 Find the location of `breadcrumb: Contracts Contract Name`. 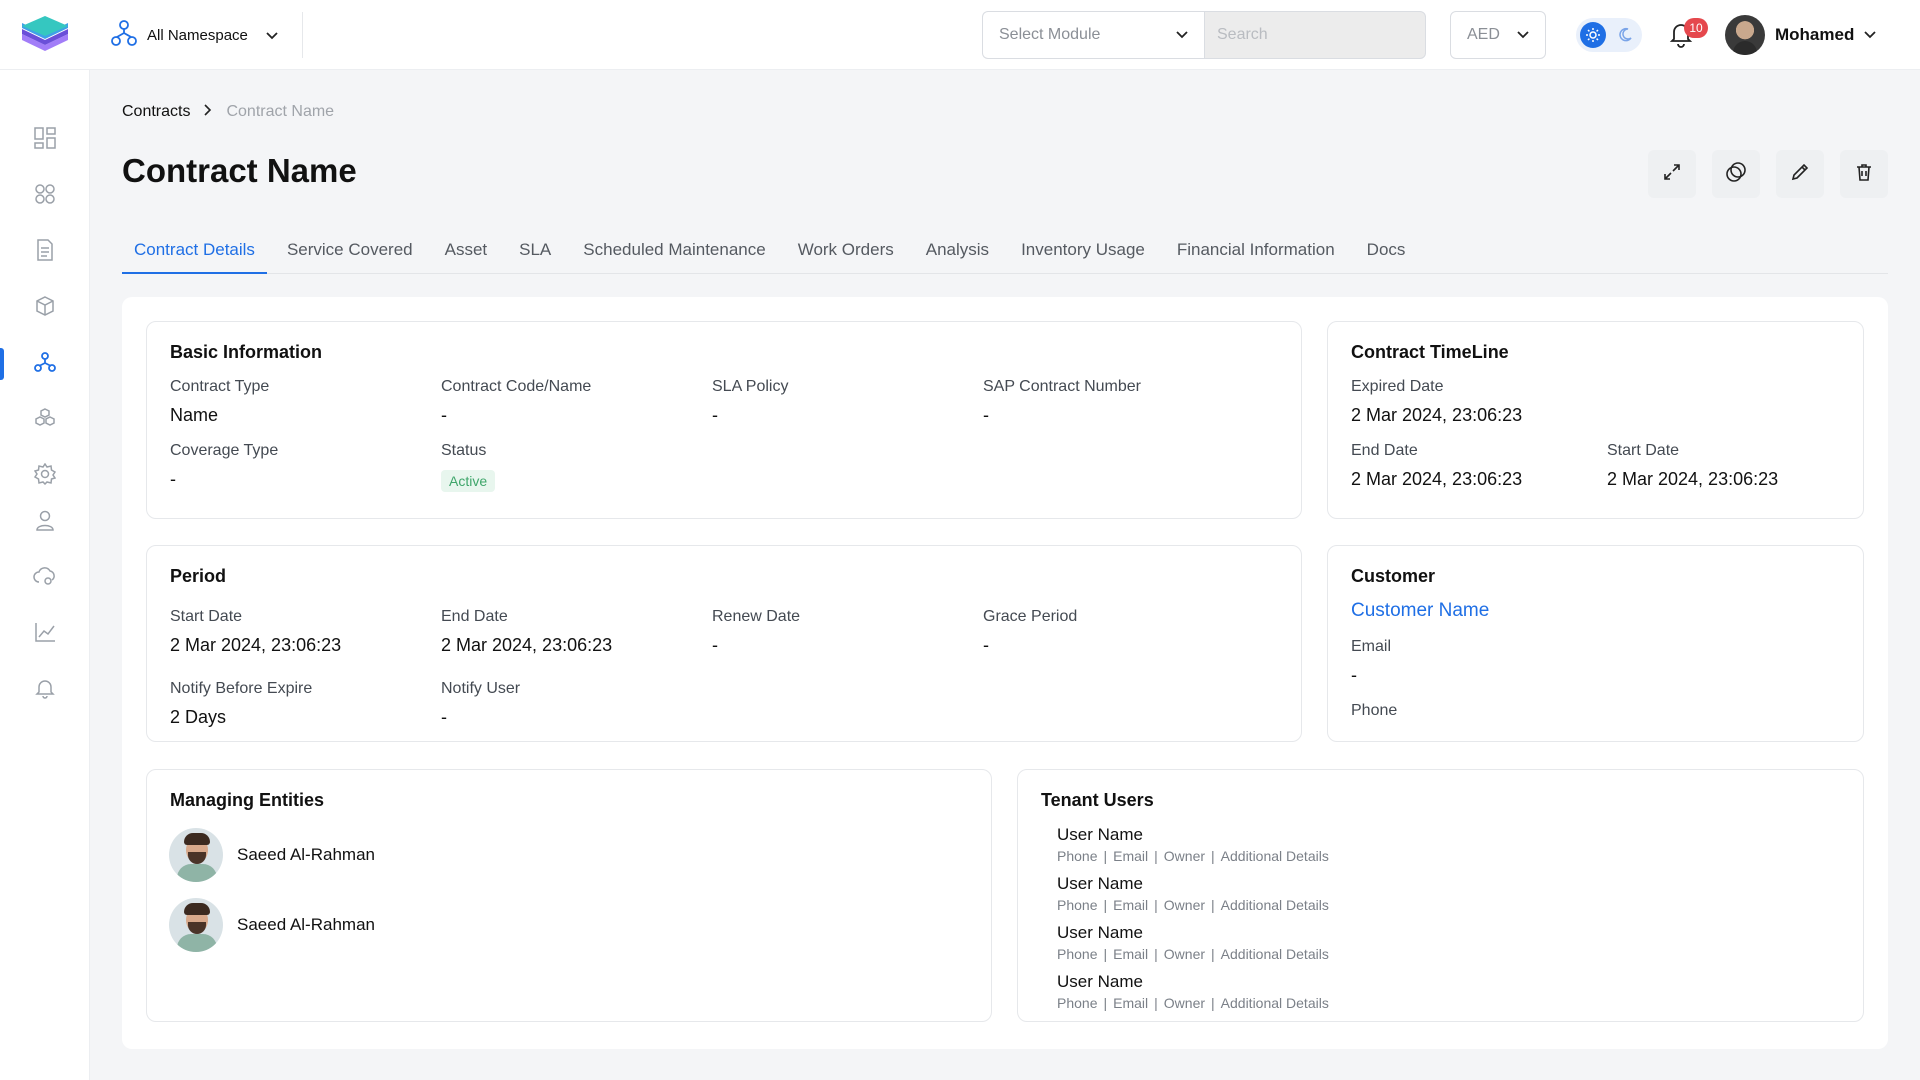

breadcrumb: Contracts Contract Name is located at coordinates (228, 112).